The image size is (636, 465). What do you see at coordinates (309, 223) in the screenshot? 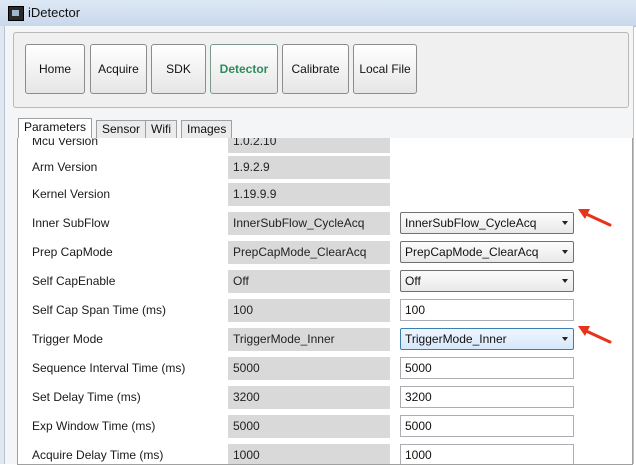
I see `param-value-inner-subflow: InnerSubFlow_CycleAcq` at bounding box center [309, 223].